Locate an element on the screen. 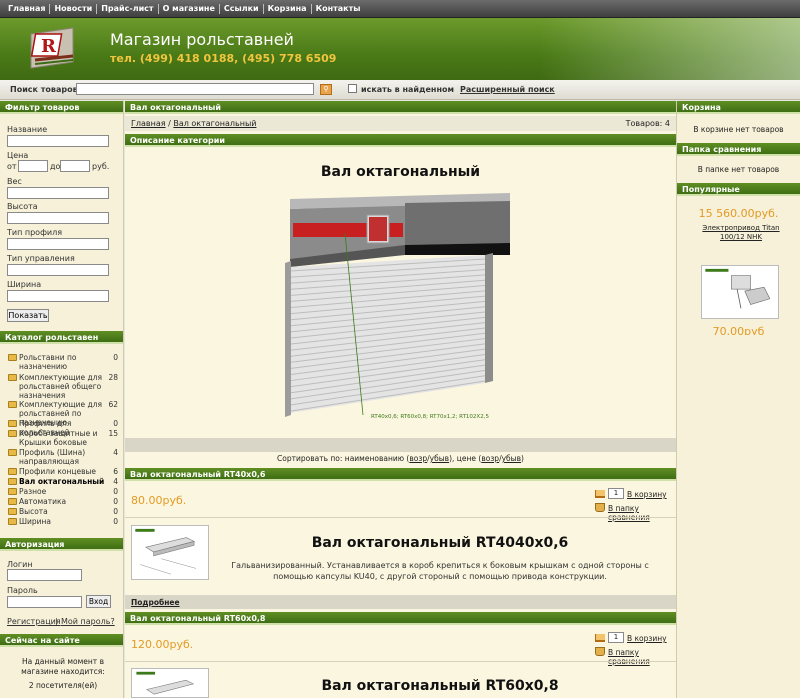 The height and width of the screenshot is (698, 800). product-divider is located at coordinates (400, 517).